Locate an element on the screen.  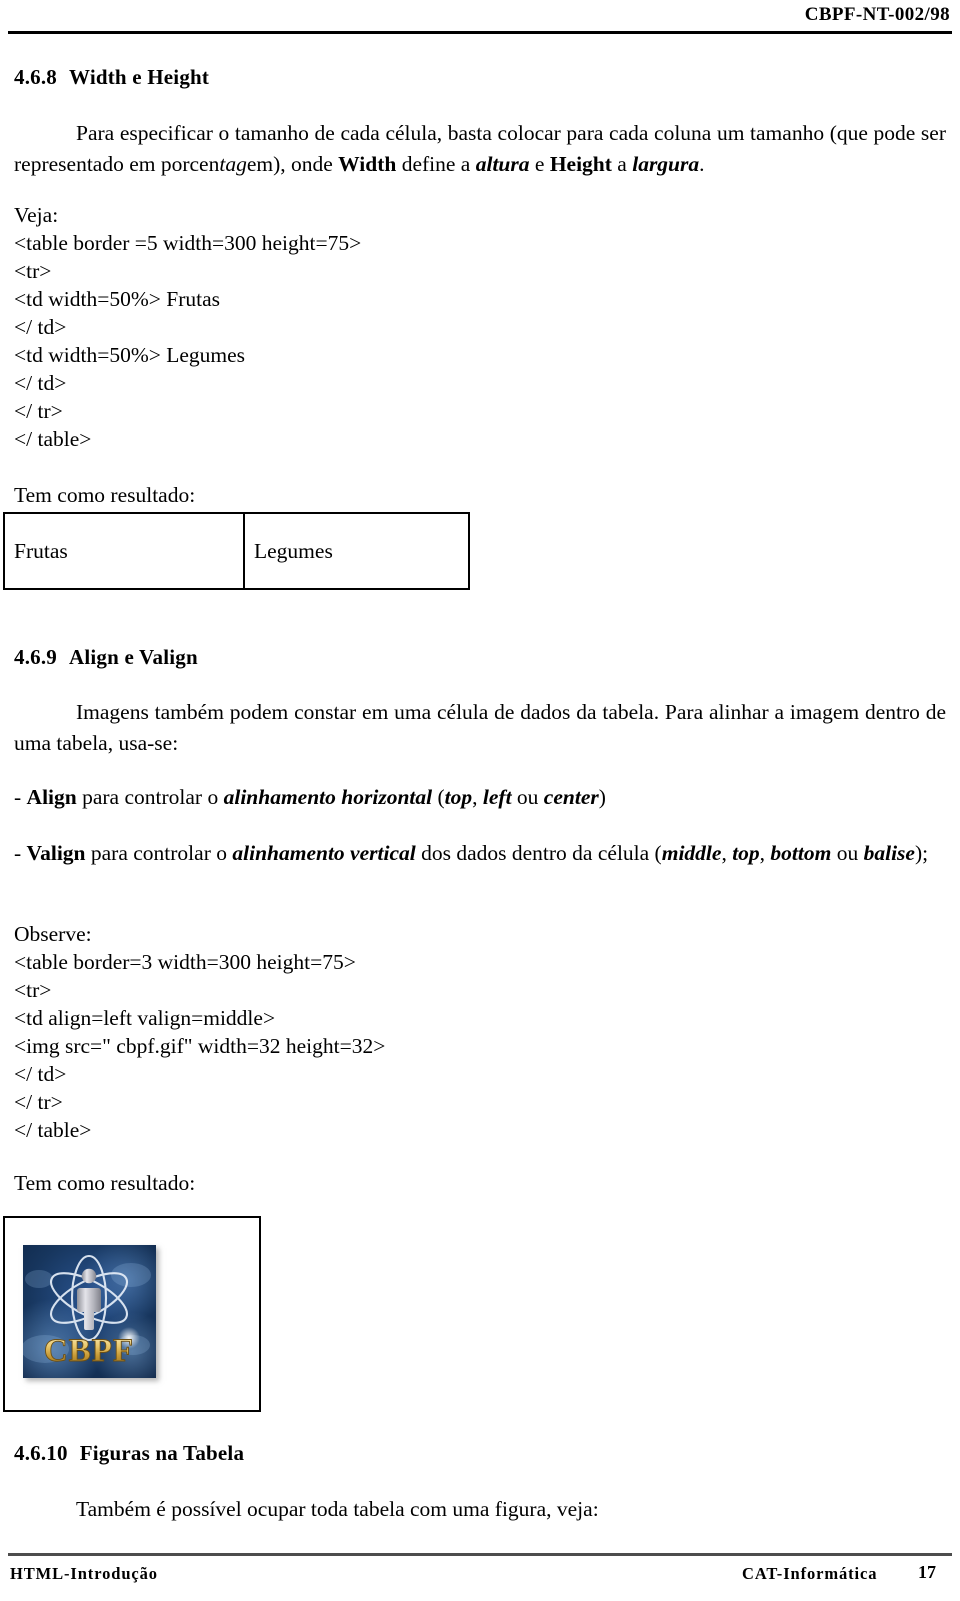
para-text-c: define a is located at coordinates (436, 164).